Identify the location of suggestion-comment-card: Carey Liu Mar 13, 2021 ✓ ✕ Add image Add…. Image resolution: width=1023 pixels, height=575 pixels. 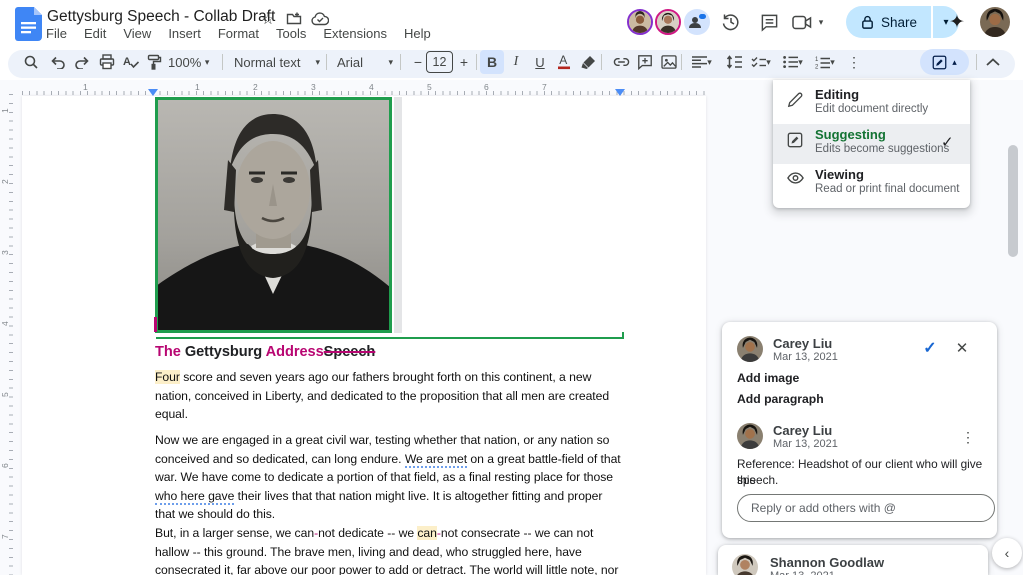
(859, 430).